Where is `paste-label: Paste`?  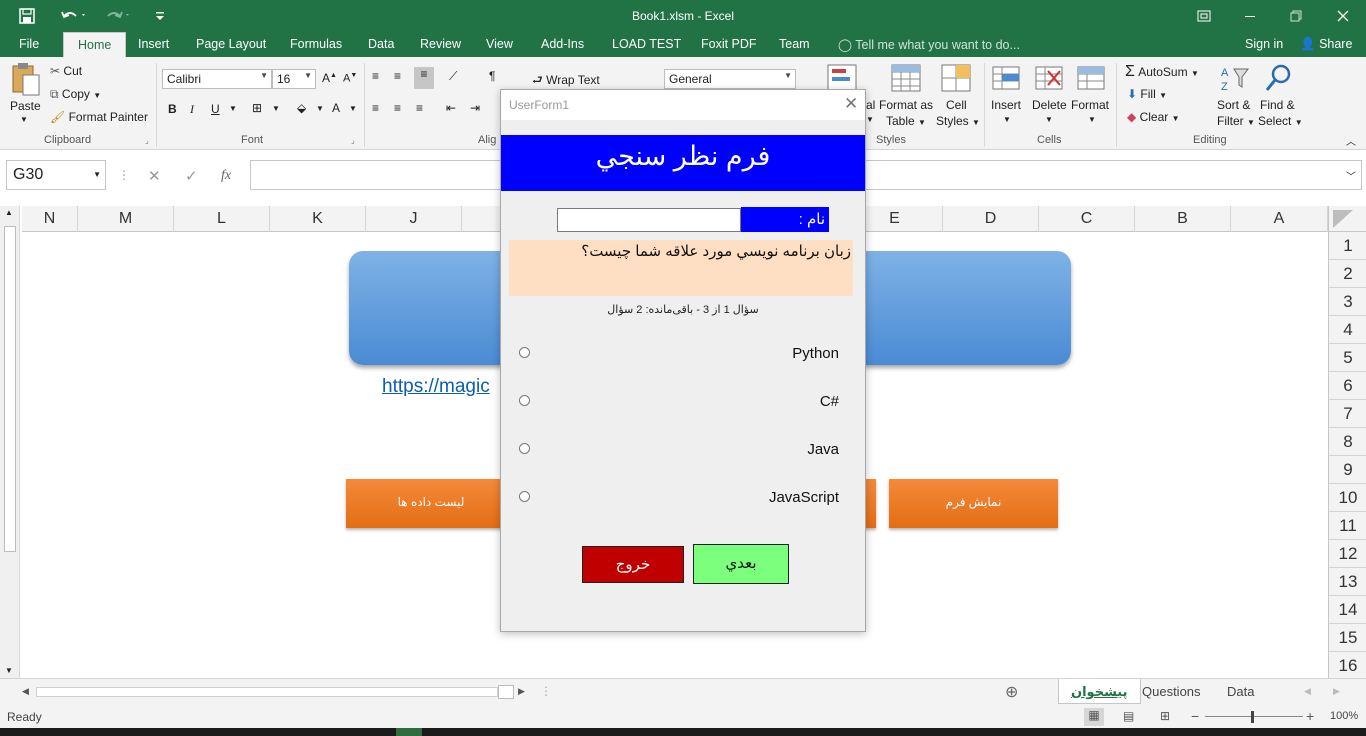 paste-label: Paste is located at coordinates (25, 106).